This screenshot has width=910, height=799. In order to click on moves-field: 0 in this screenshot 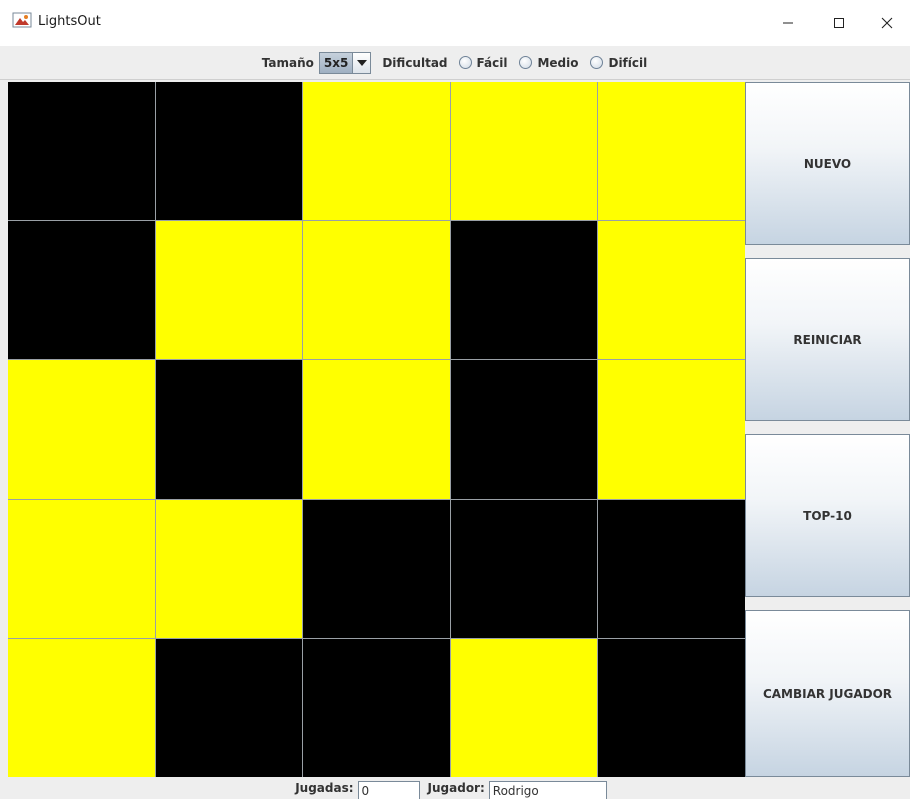, I will do `click(388, 790)`.